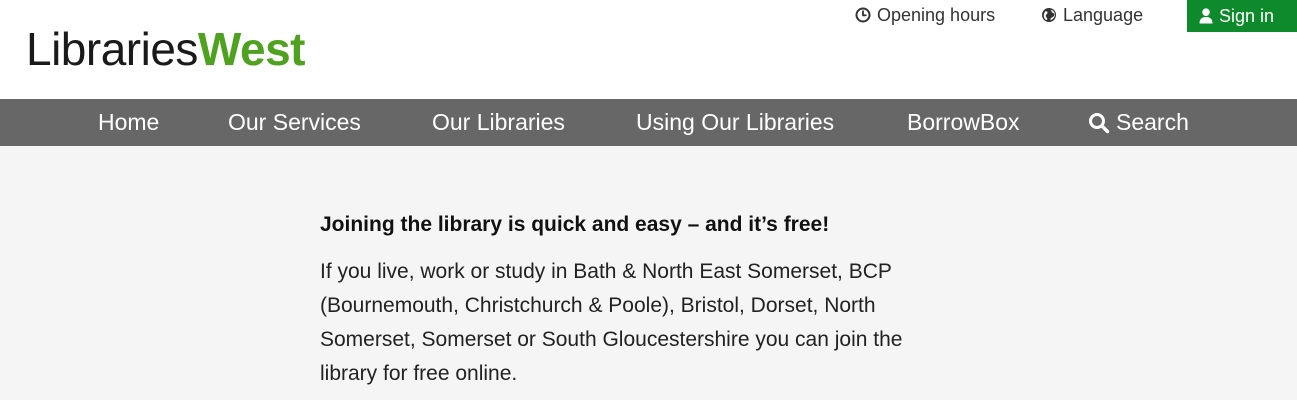 The width and height of the screenshot is (1297, 400). I want to click on nav-item-label: BorrowBox, so click(963, 122).